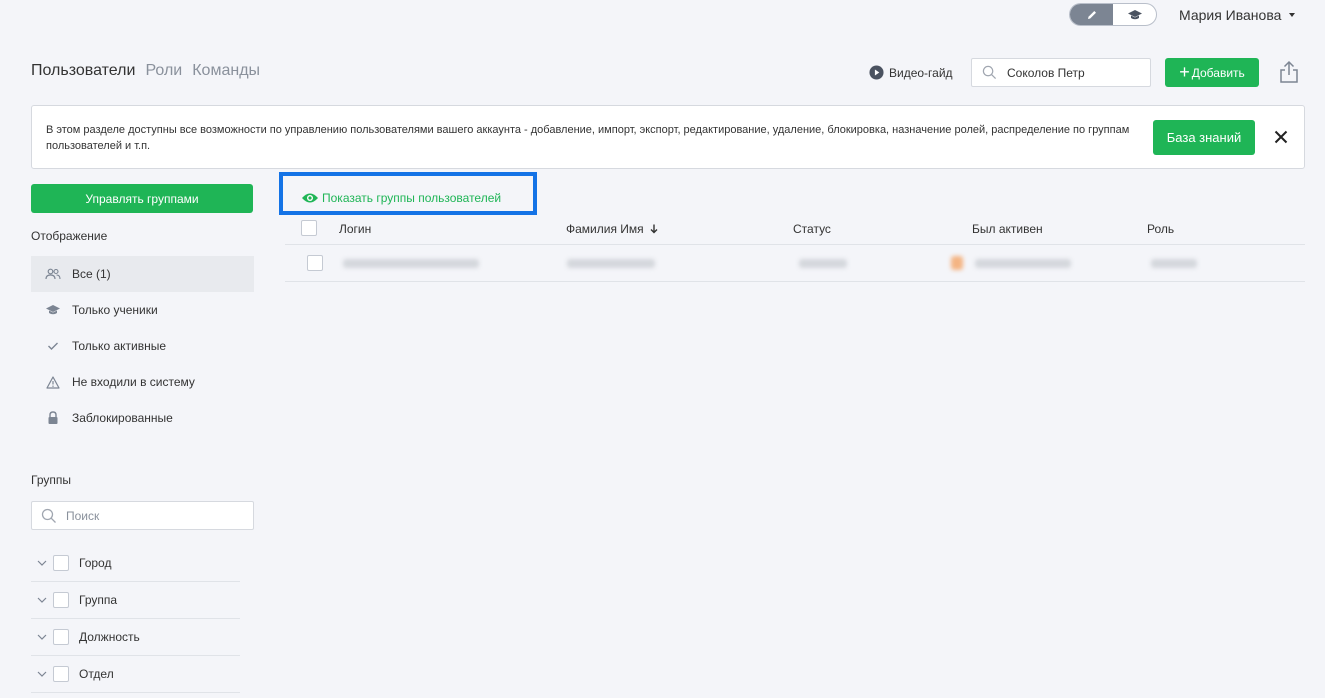  Describe the element at coordinates (1184, 71) in the screenshot. I see `plus-icon: +` at that location.